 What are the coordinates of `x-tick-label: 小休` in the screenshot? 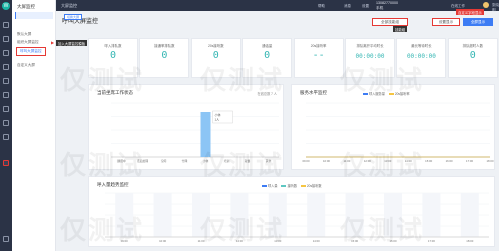 It's located at (206, 161).